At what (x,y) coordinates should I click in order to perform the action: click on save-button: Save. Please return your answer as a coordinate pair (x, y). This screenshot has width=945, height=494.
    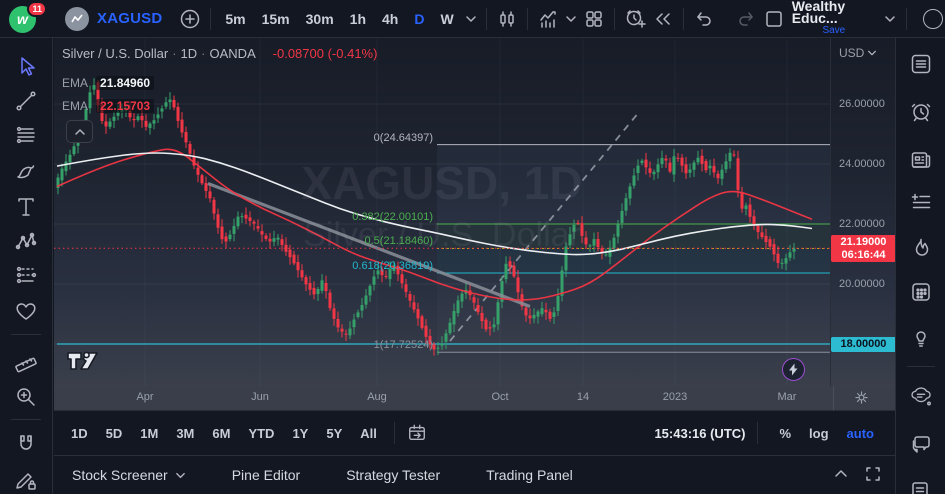
    Looking at the image, I should click on (833, 31).